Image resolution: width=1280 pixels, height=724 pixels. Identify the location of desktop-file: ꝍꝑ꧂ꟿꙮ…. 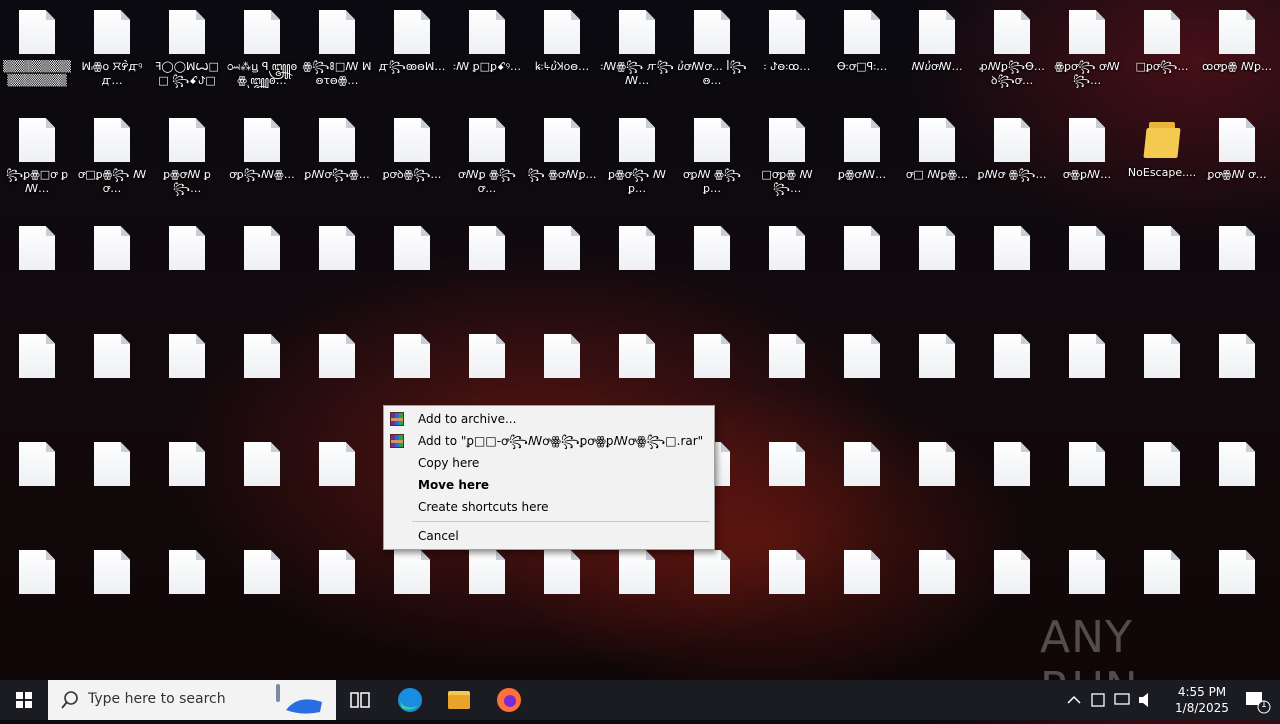
(262, 158).